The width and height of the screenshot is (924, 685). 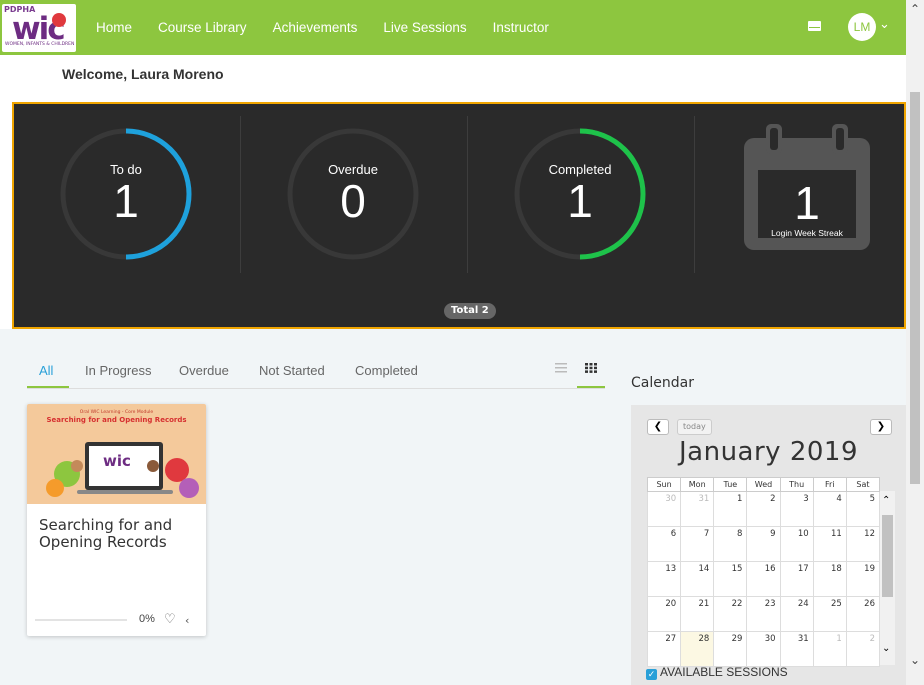 I want to click on calendar-day: 11, so click(x=829, y=544).